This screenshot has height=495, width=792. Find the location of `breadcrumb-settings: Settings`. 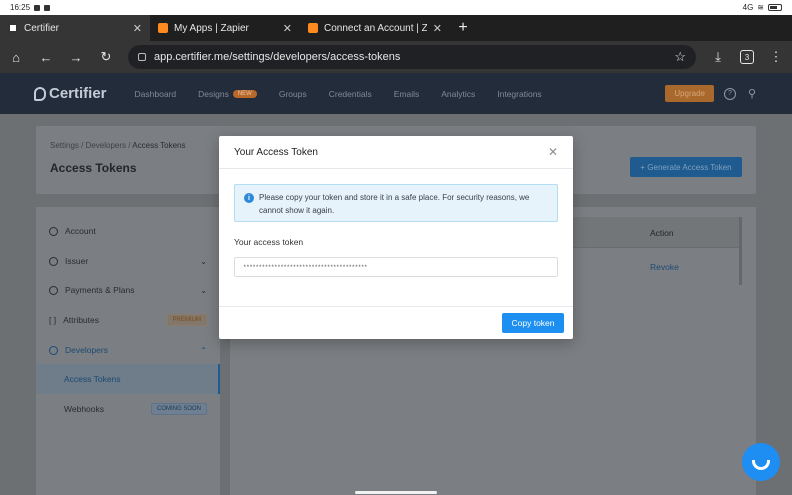

breadcrumb-settings: Settings is located at coordinates (64, 145).